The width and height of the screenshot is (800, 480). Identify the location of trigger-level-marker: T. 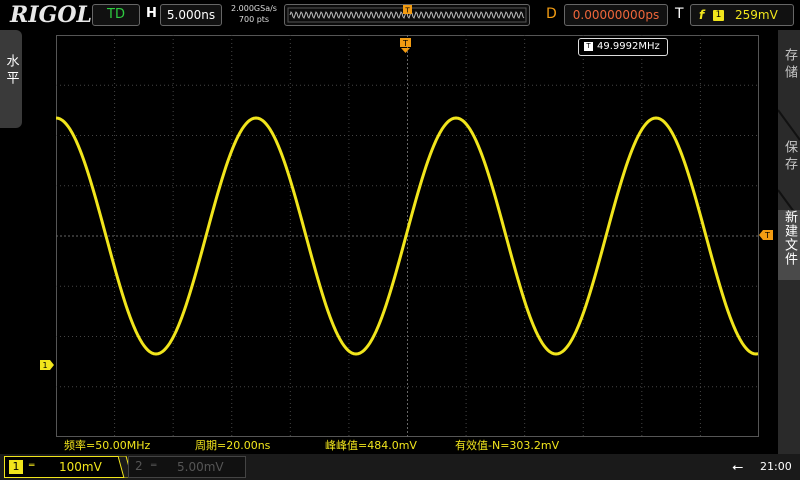
(766, 235).